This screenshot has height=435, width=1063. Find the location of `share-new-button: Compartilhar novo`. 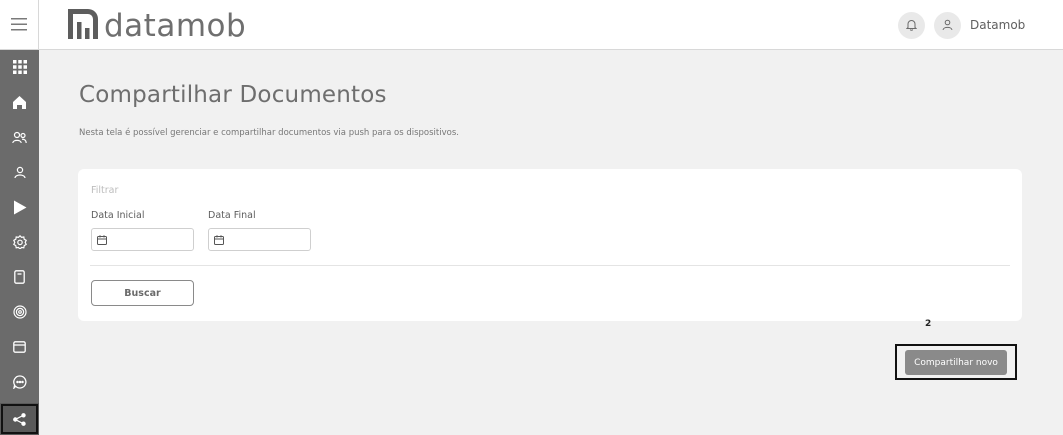

share-new-button: Compartilhar novo is located at coordinates (956, 362).